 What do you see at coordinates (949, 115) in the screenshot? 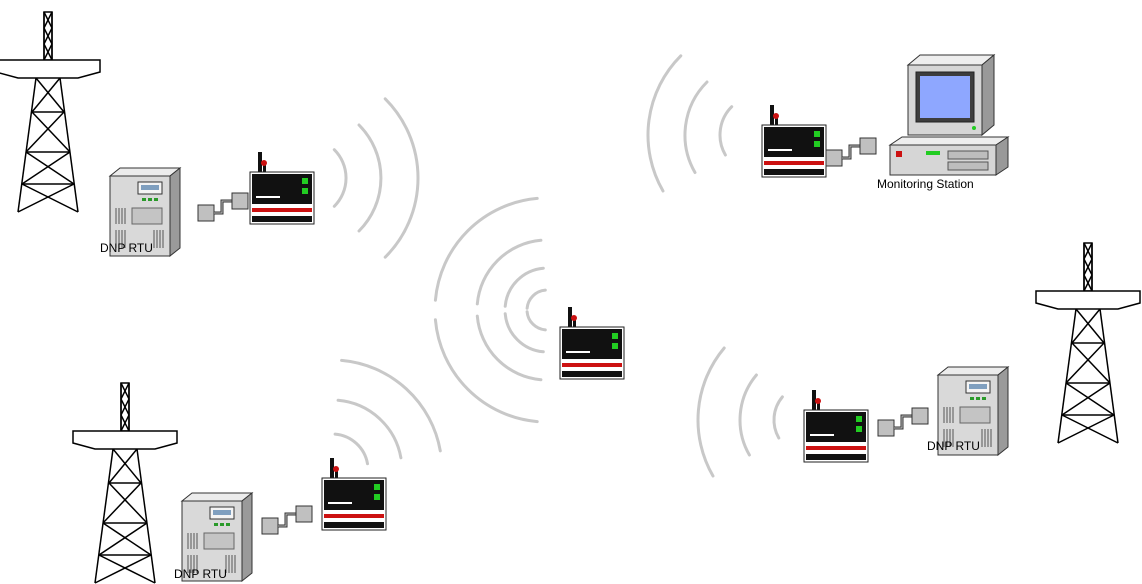
I see `computer-icon` at bounding box center [949, 115].